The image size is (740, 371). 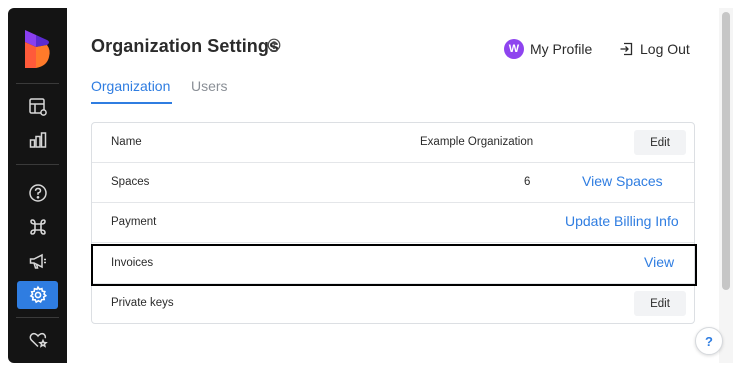 What do you see at coordinates (134, 222) in the screenshot?
I see `row-label: Payment` at bounding box center [134, 222].